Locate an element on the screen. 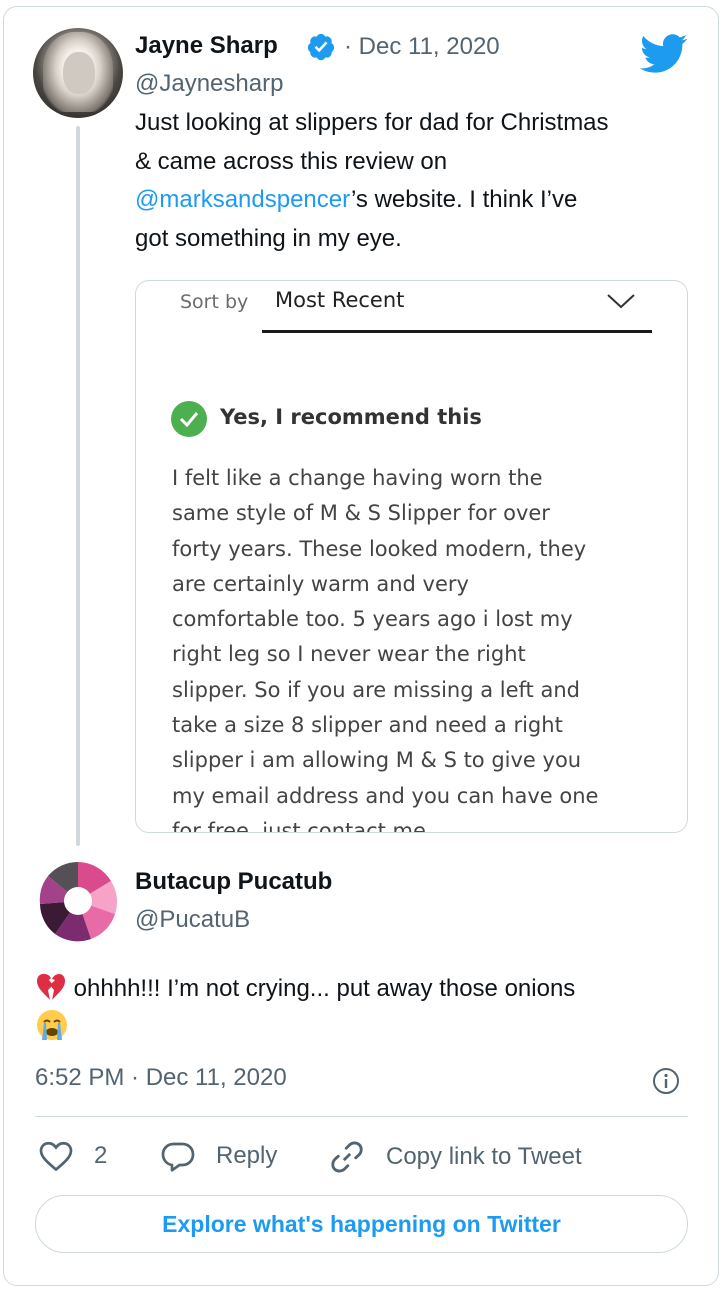 This screenshot has width=724, height=1291. check-circle-icon is located at coordinates (189, 419).